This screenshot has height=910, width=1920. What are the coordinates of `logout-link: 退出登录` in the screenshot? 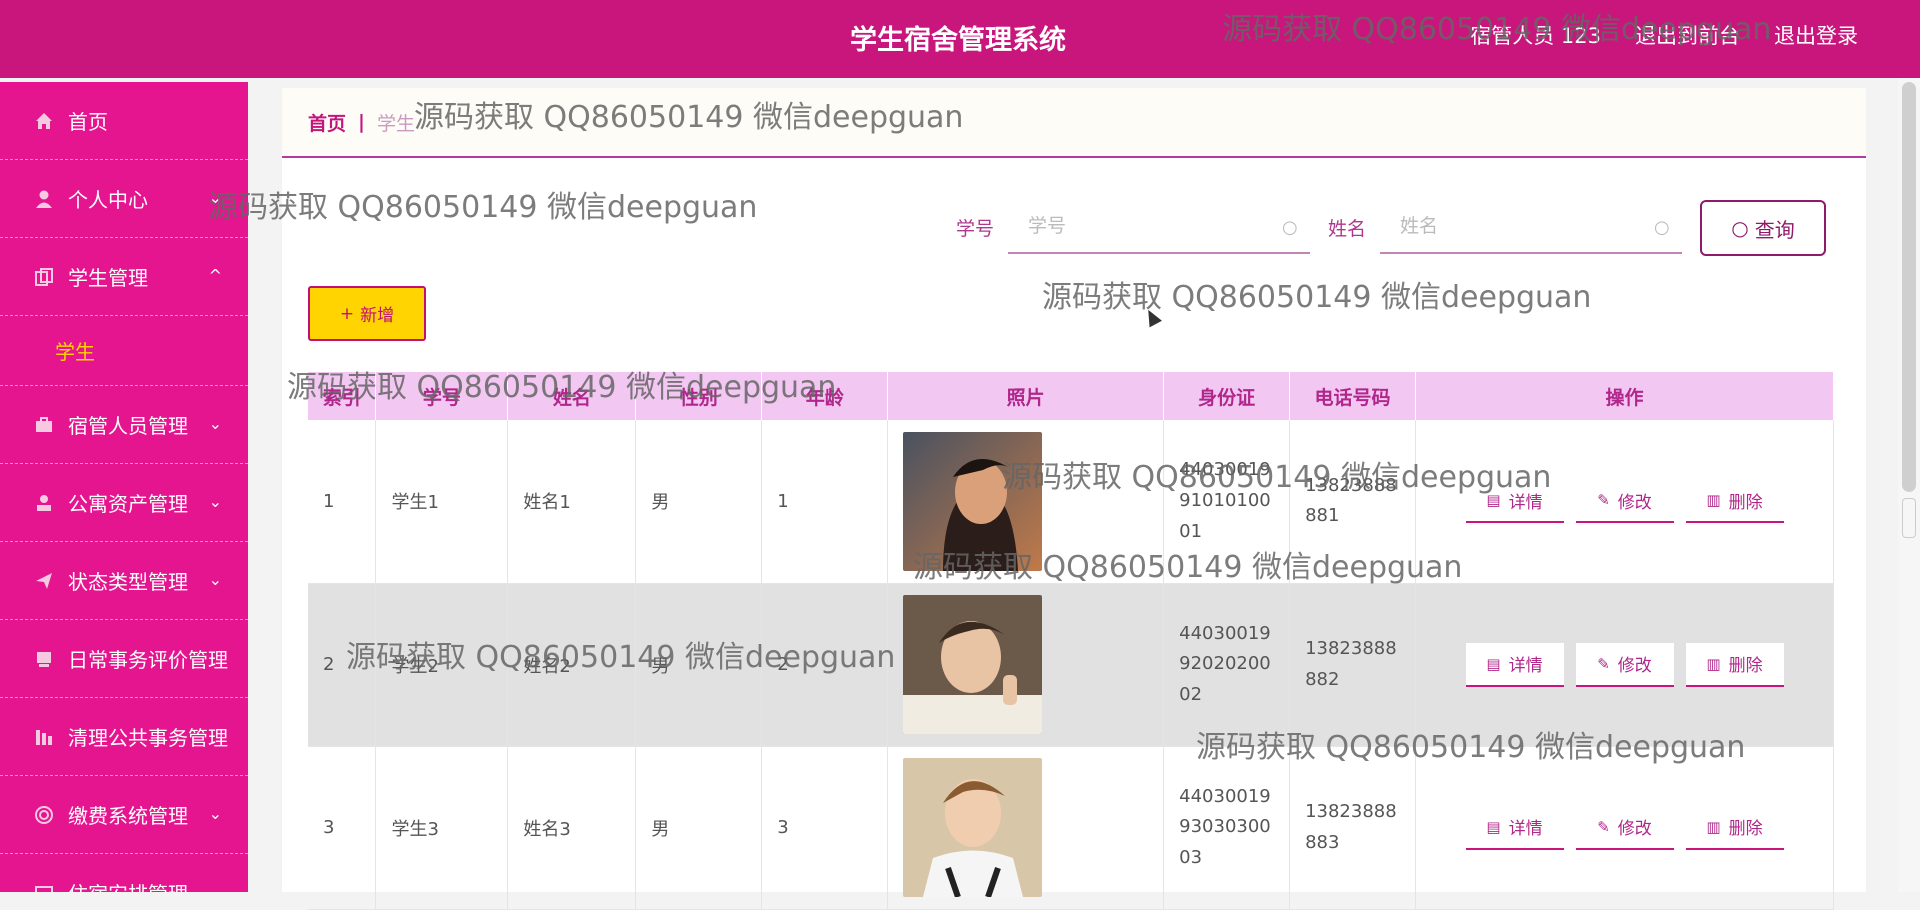 It's located at (1816, 35).